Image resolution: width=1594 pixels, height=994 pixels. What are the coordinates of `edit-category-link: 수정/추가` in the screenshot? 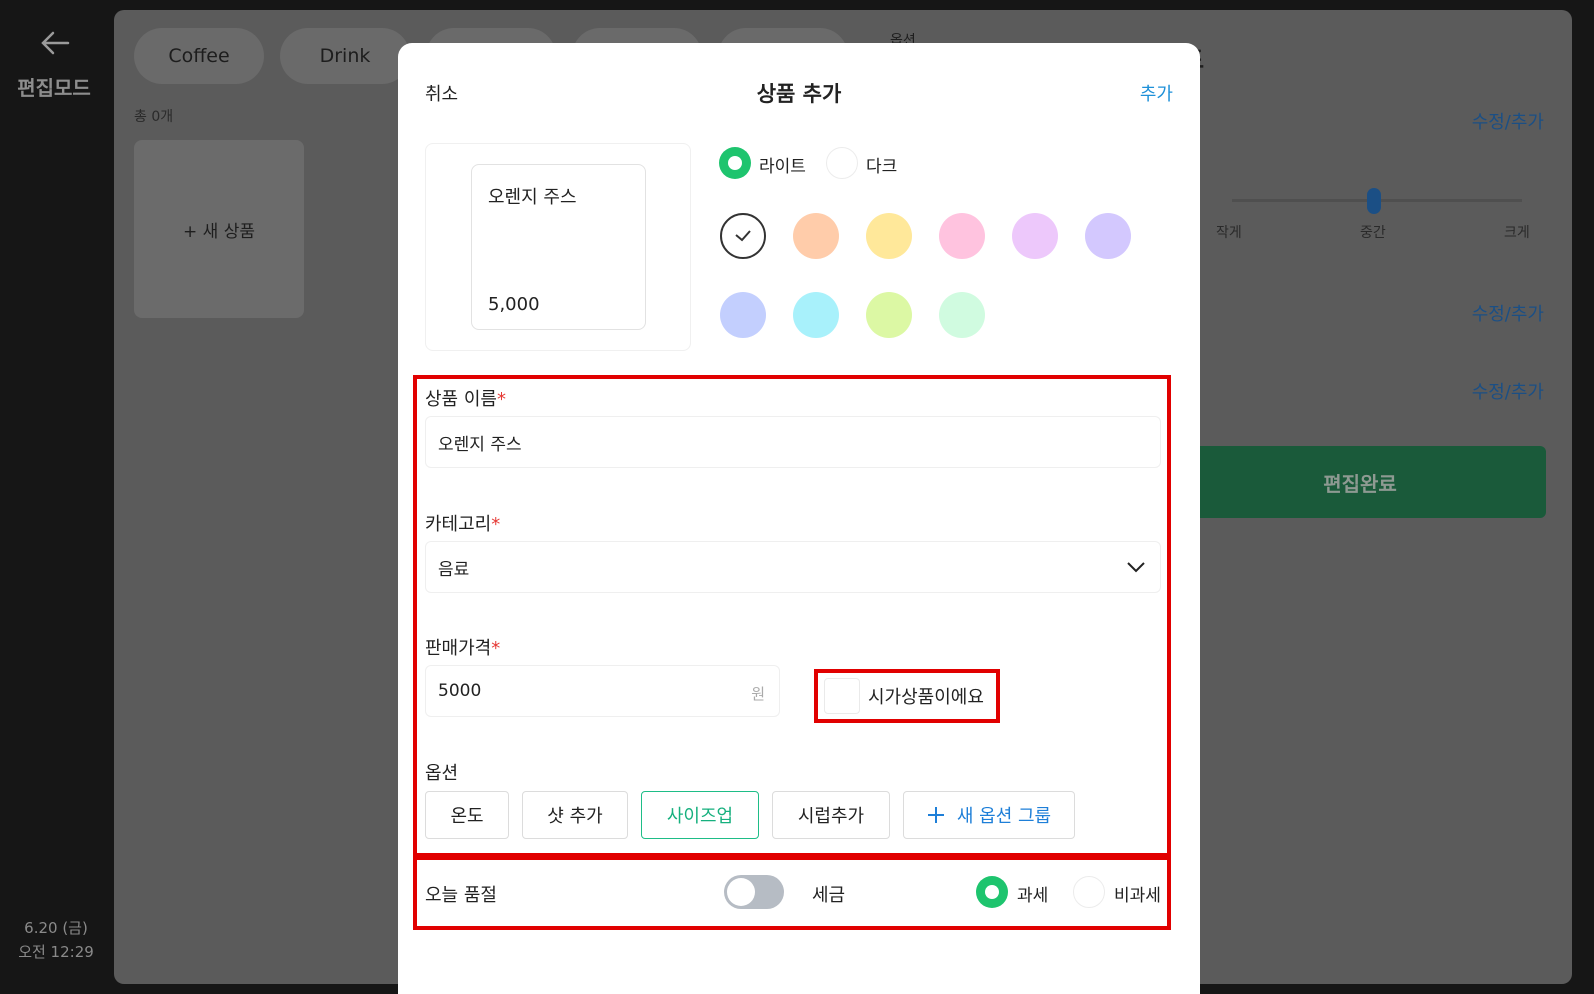 It's located at (1508, 121).